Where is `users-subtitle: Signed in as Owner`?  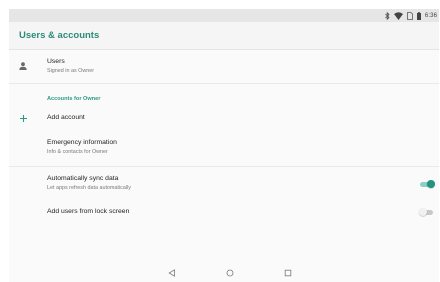 users-subtitle: Signed in as Owner is located at coordinates (71, 71).